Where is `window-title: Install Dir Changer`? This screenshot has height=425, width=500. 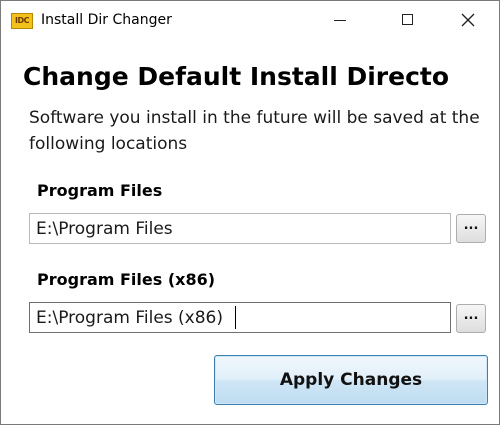
window-title: Install Dir Changer is located at coordinates (106, 20).